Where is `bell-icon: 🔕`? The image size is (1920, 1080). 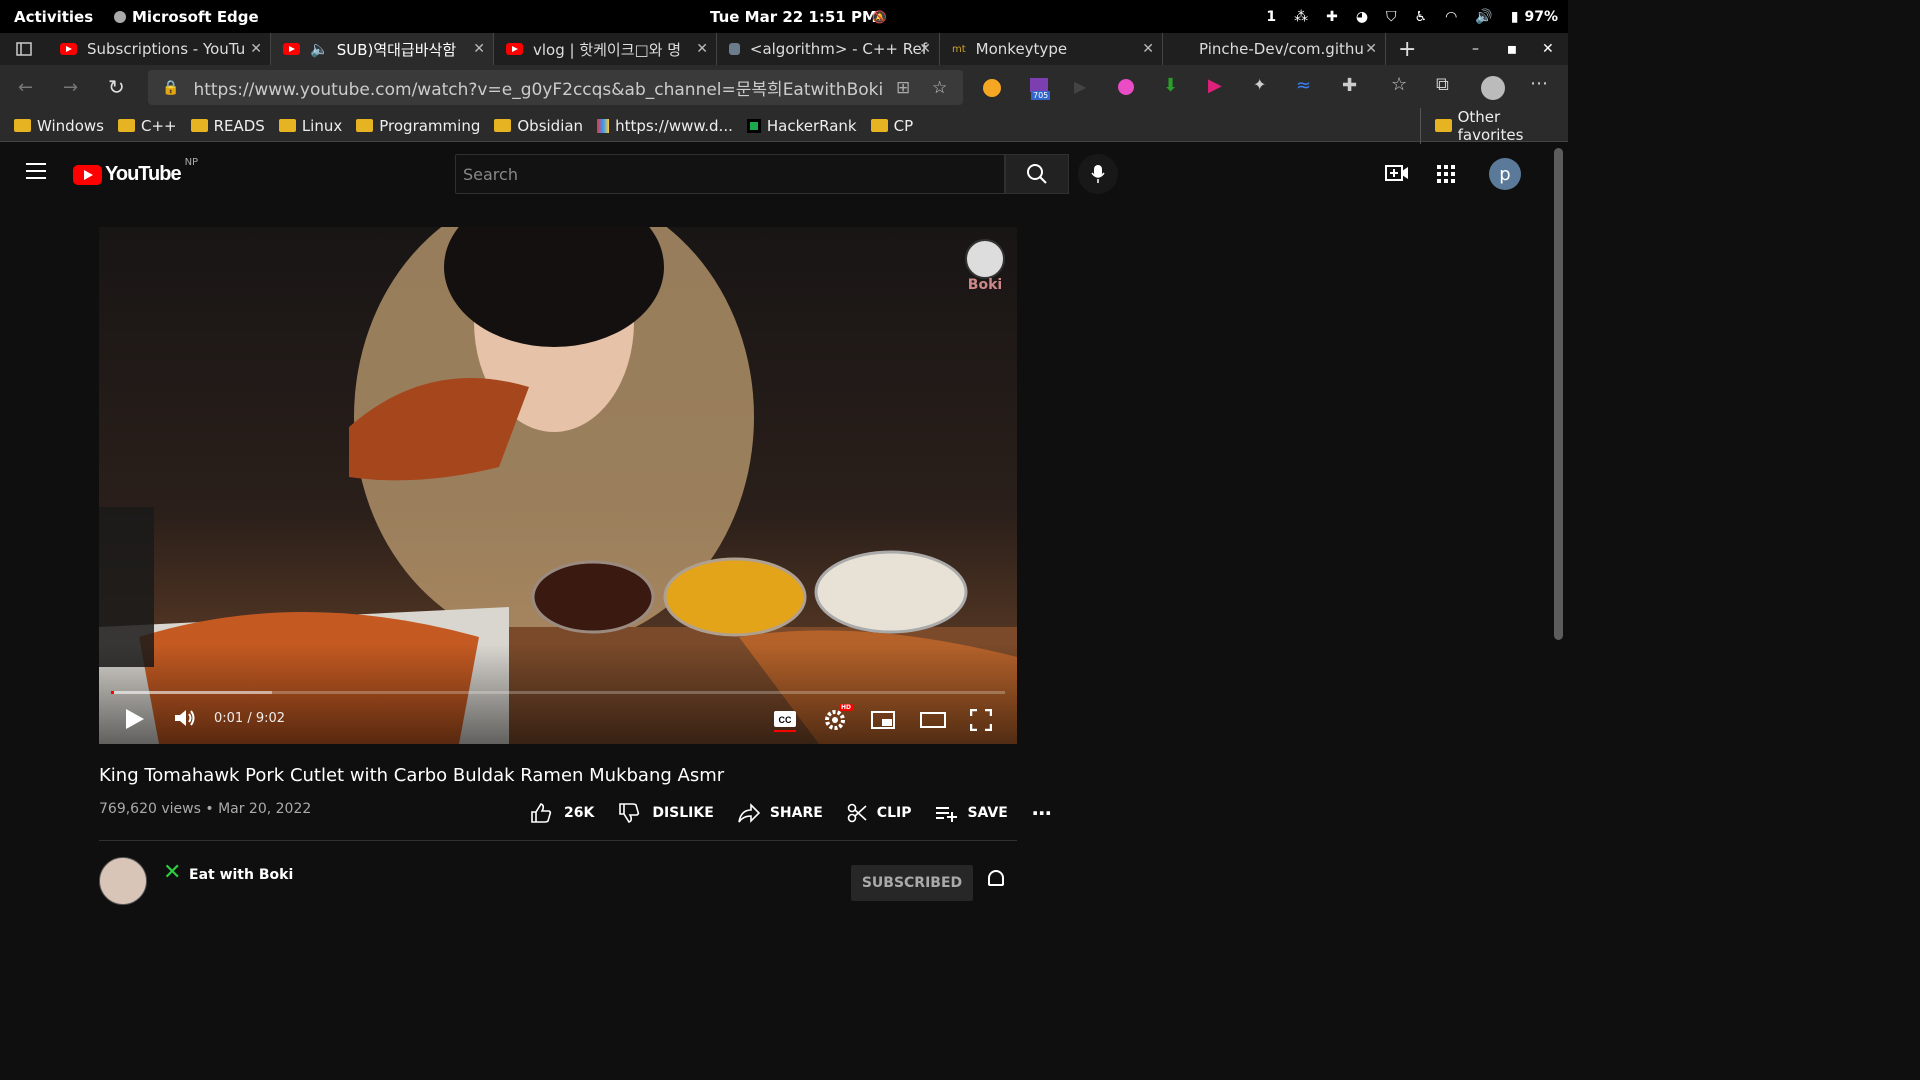 bell-icon: 🔕 is located at coordinates (879, 17).